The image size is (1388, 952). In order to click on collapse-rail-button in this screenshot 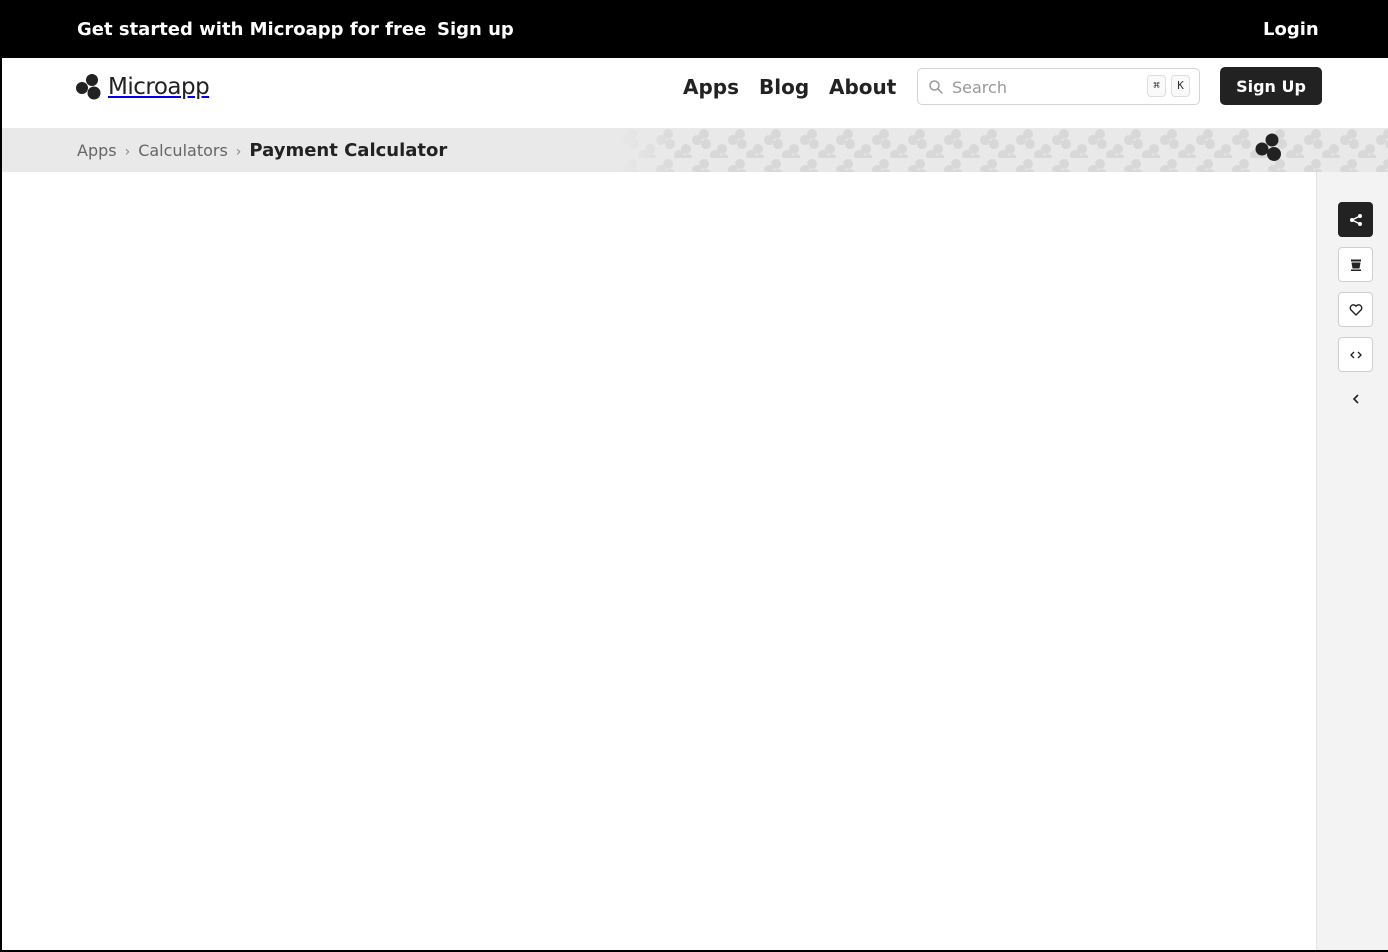, I will do `click(1356, 399)`.